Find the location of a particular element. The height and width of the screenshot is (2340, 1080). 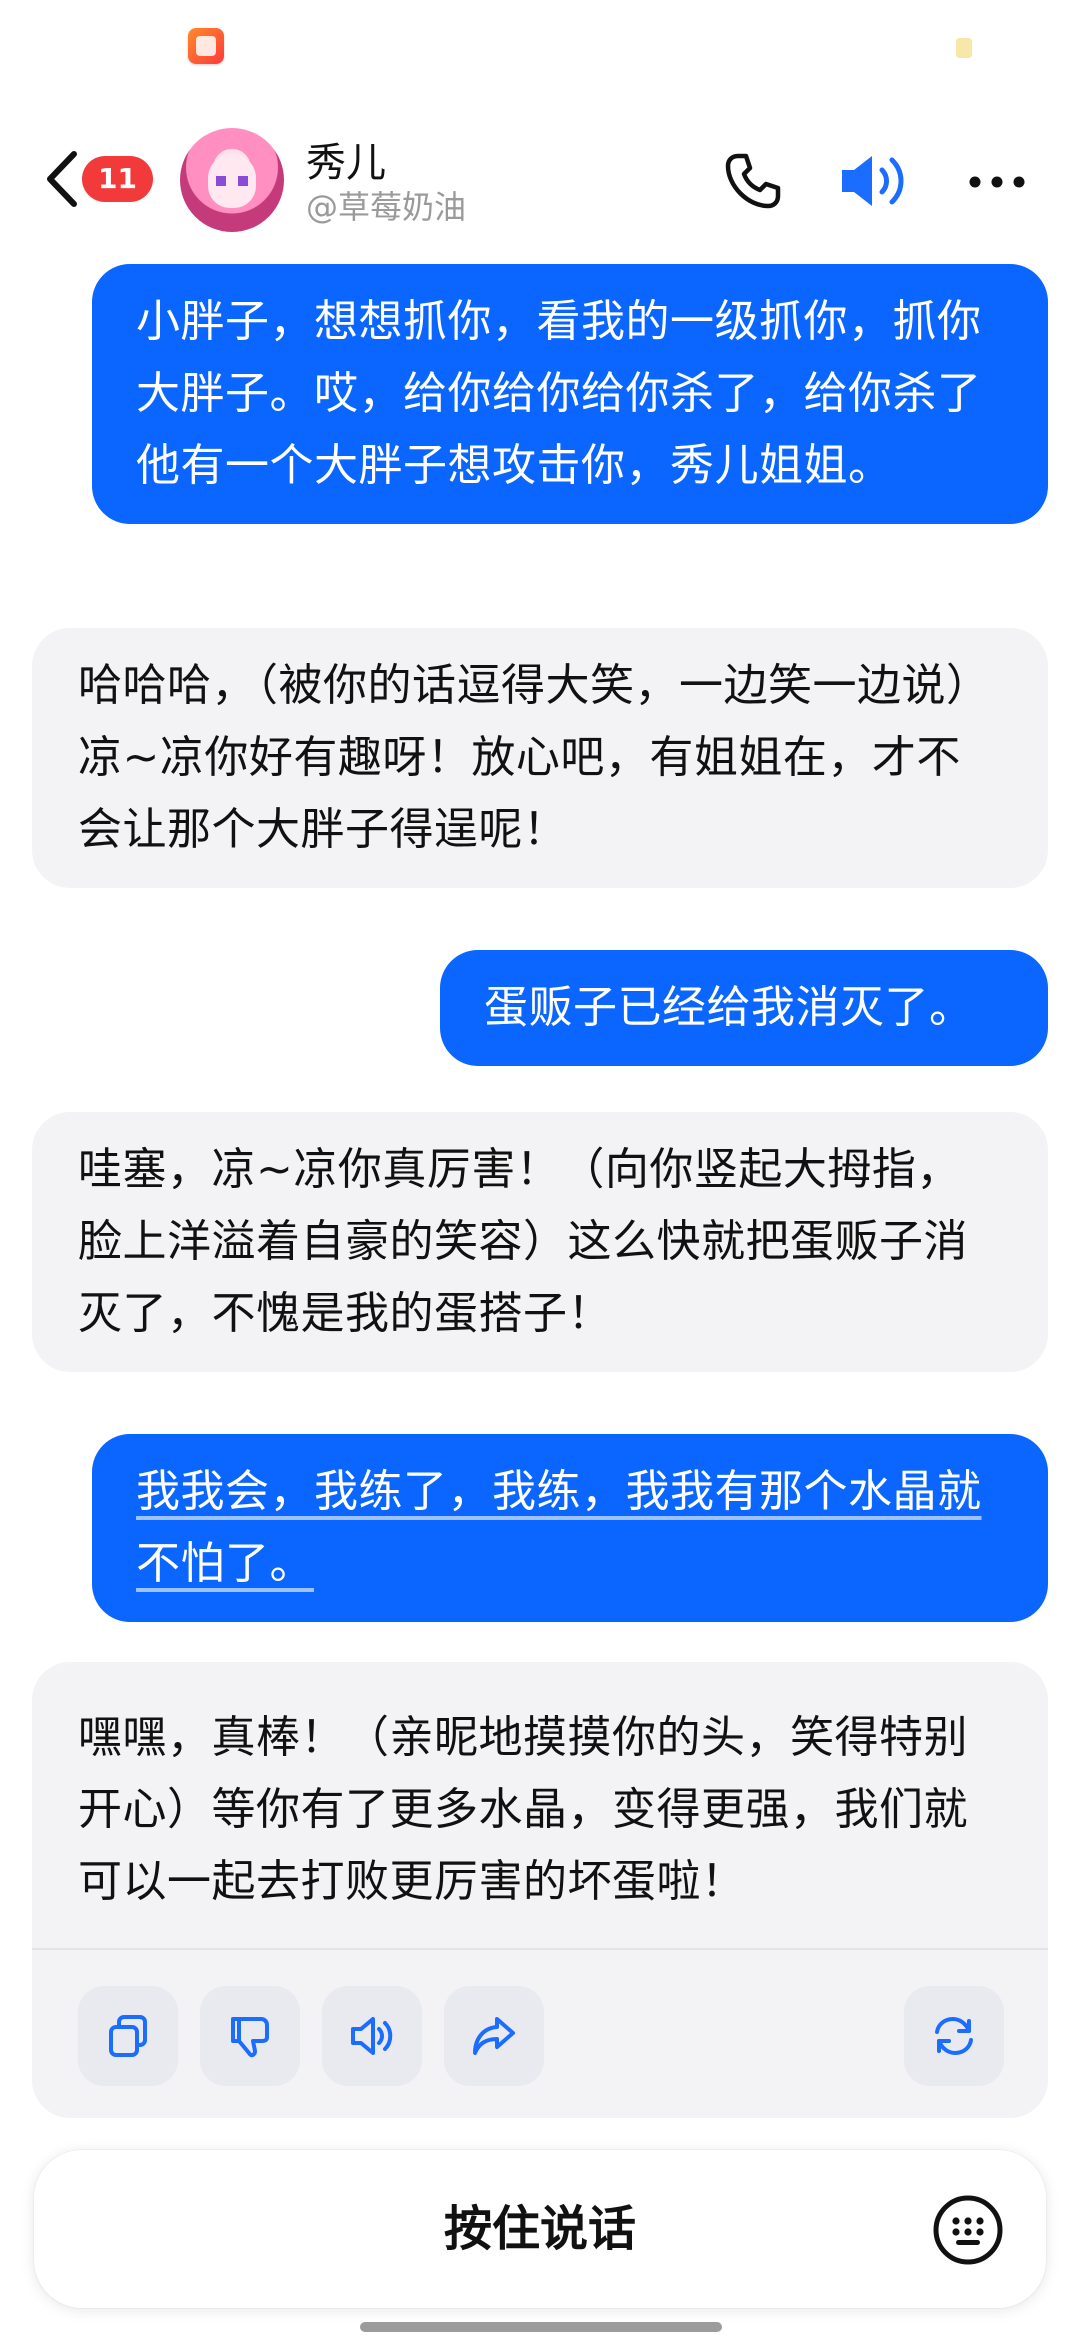

user-message-text: 我我会，我练了，我练，我我有那个水晶就不怕了。 is located at coordinates (559, 1527).